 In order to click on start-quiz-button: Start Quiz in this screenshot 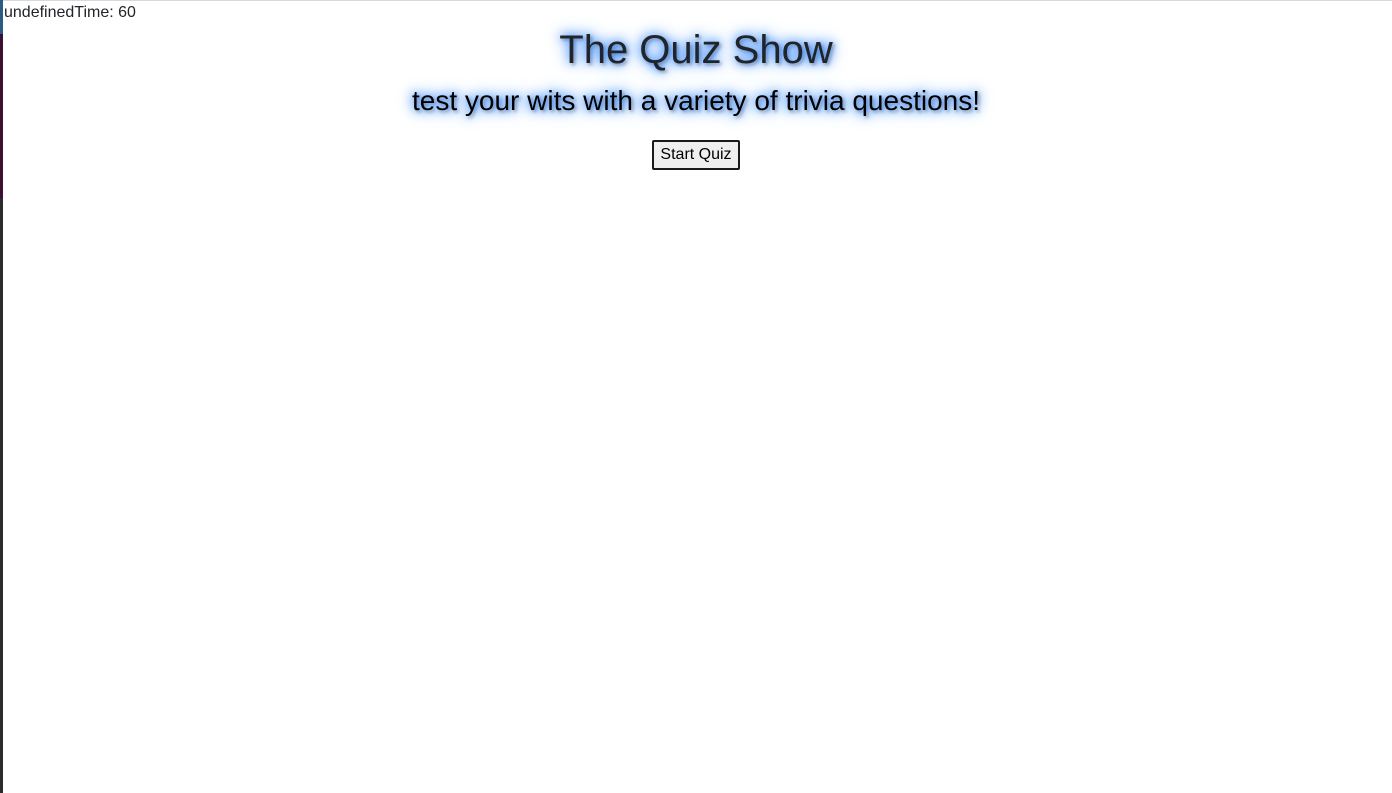, I will do `click(696, 155)`.